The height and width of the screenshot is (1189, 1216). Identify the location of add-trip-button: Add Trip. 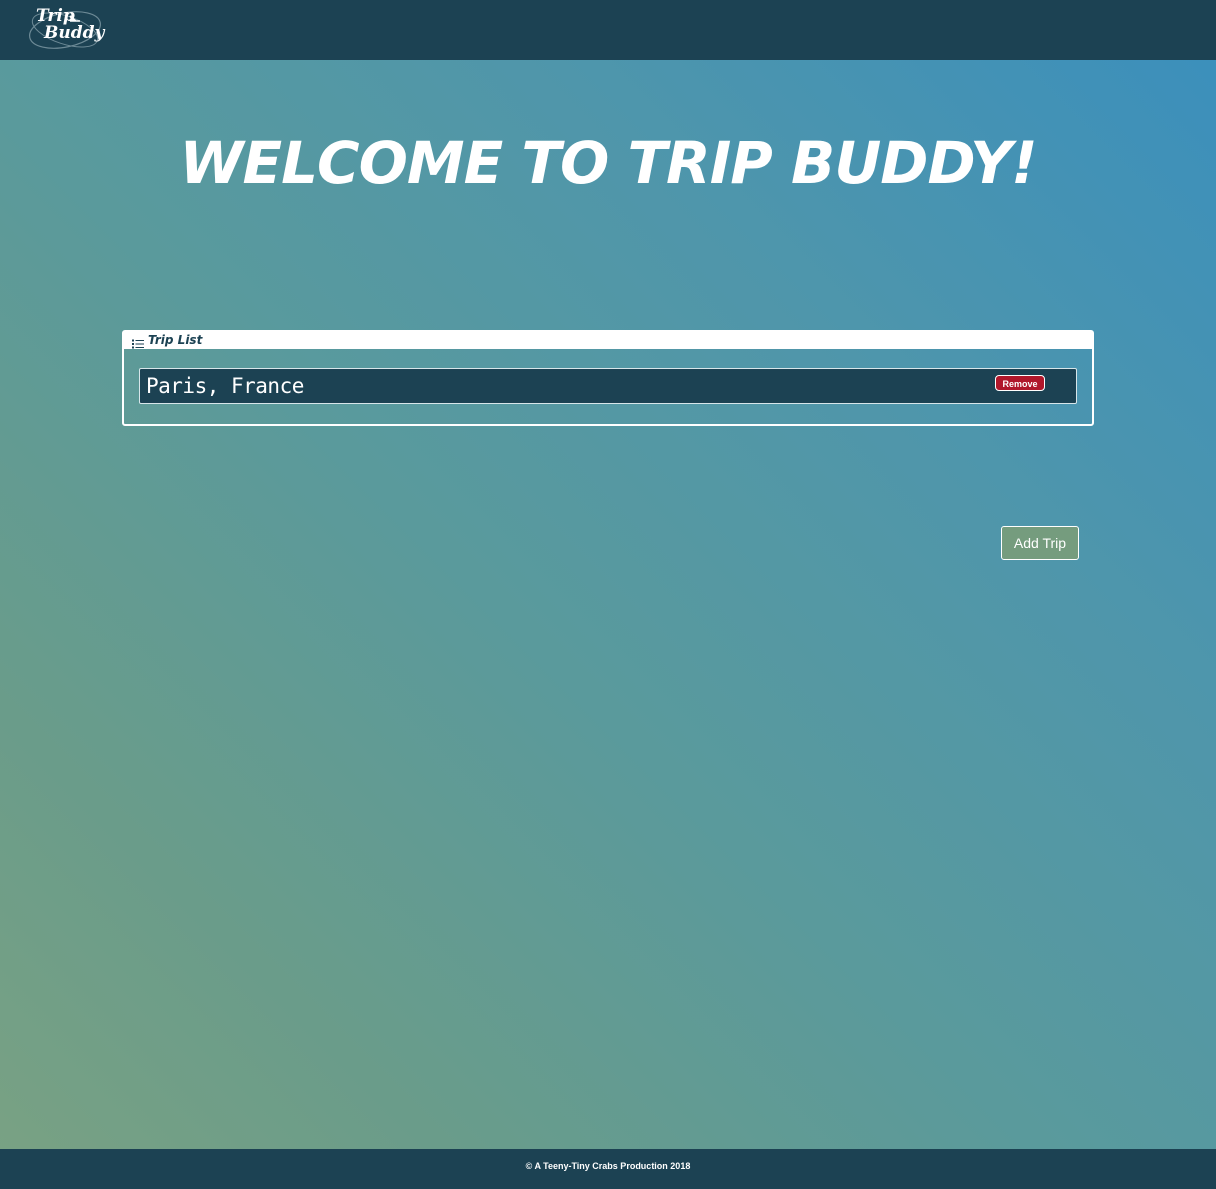
(1040, 543).